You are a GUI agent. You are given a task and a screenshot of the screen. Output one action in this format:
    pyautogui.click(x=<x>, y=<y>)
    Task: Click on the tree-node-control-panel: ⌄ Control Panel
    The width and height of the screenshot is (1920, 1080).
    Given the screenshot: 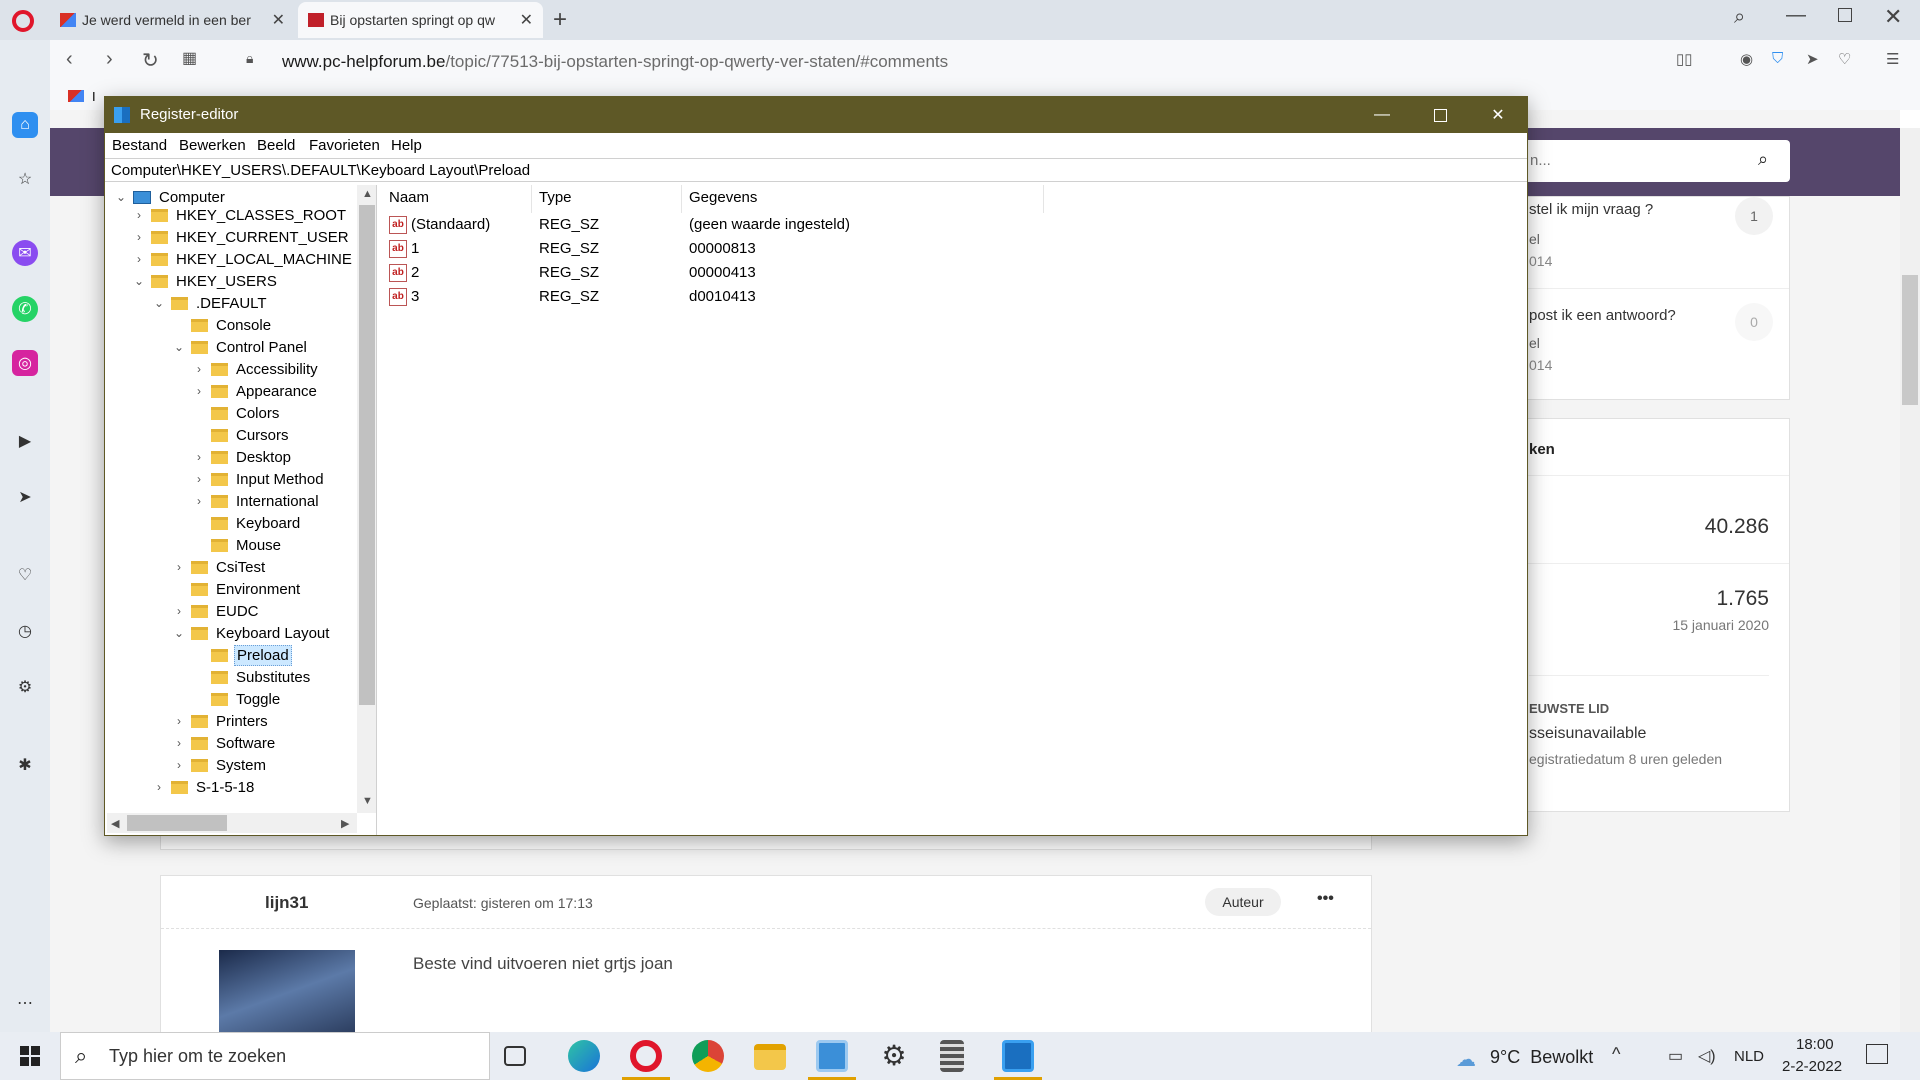 What is the action you would take?
    pyautogui.click(x=240, y=347)
    